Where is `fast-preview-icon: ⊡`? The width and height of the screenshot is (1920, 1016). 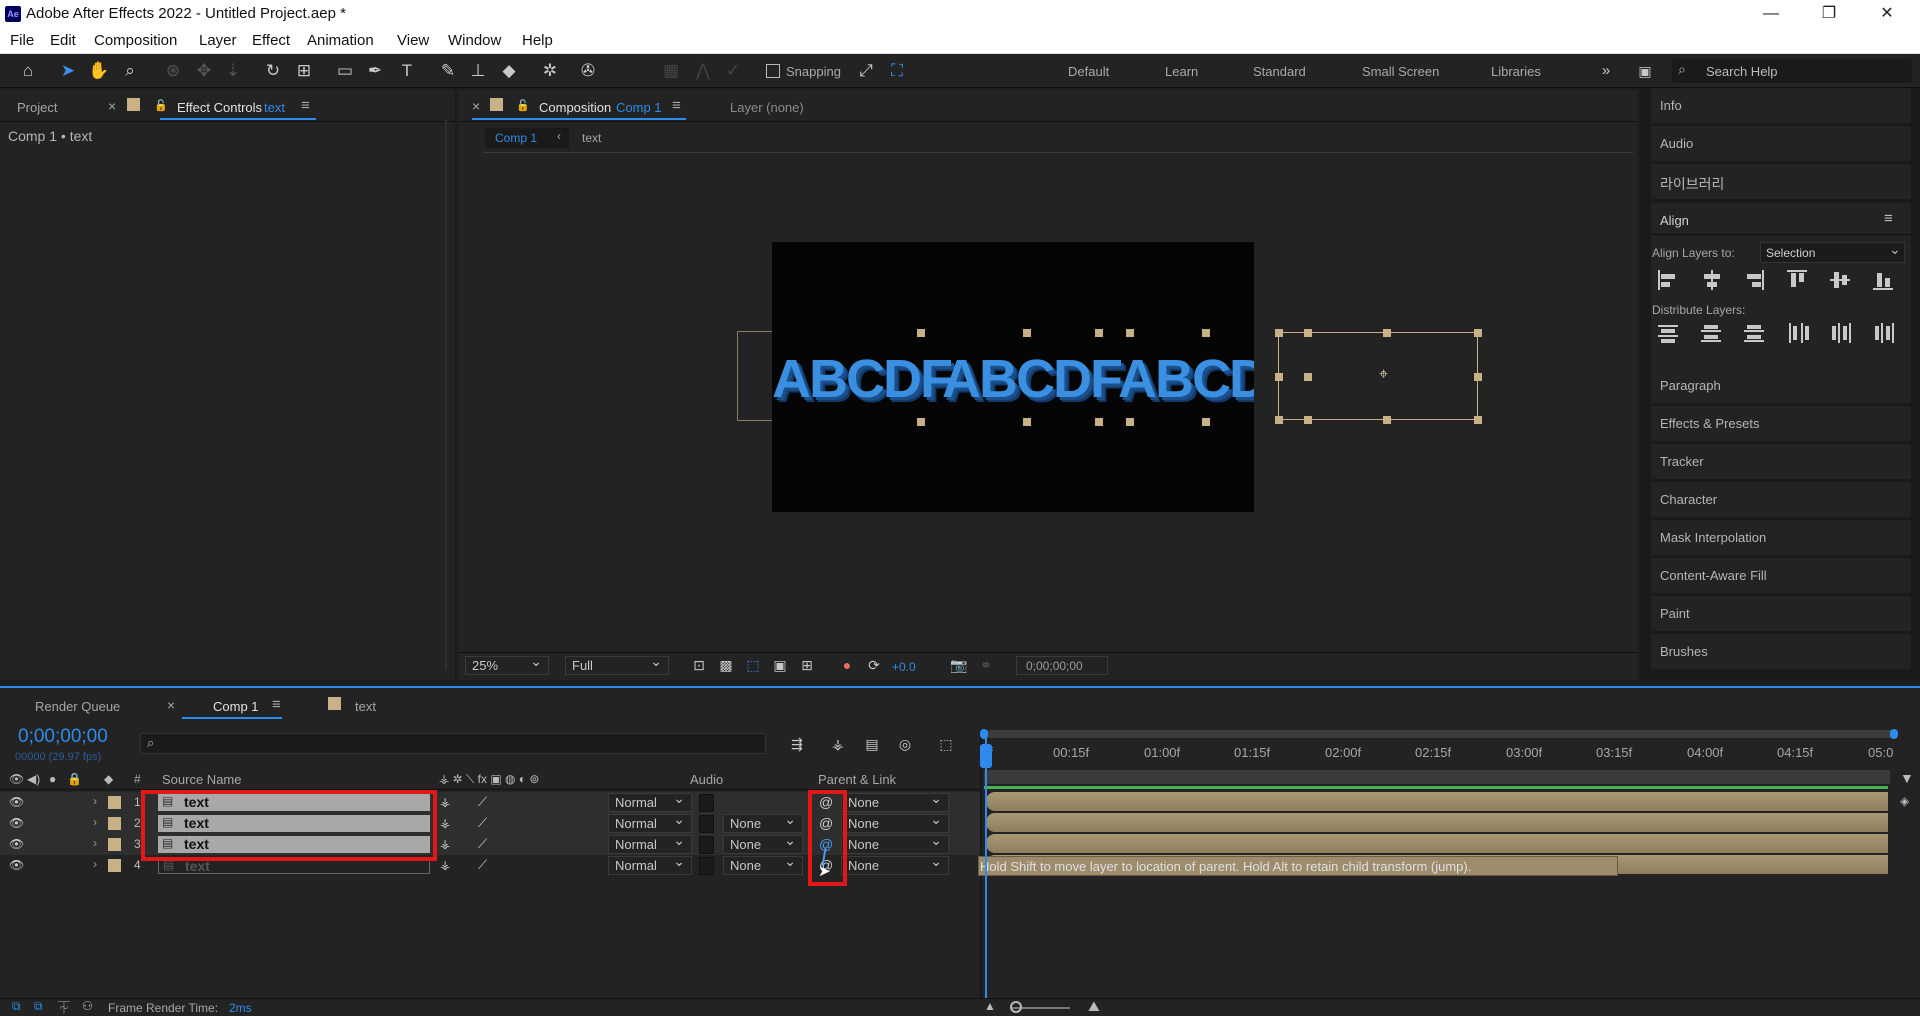 fast-preview-icon: ⊡ is located at coordinates (699, 665).